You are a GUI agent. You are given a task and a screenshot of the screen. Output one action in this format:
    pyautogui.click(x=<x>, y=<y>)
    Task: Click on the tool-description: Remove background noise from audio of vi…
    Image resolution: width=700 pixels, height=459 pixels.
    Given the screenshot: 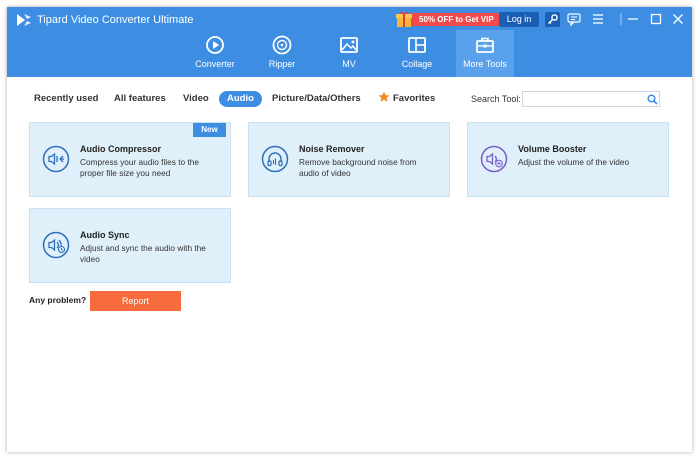 What is the action you would take?
    pyautogui.click(x=358, y=167)
    